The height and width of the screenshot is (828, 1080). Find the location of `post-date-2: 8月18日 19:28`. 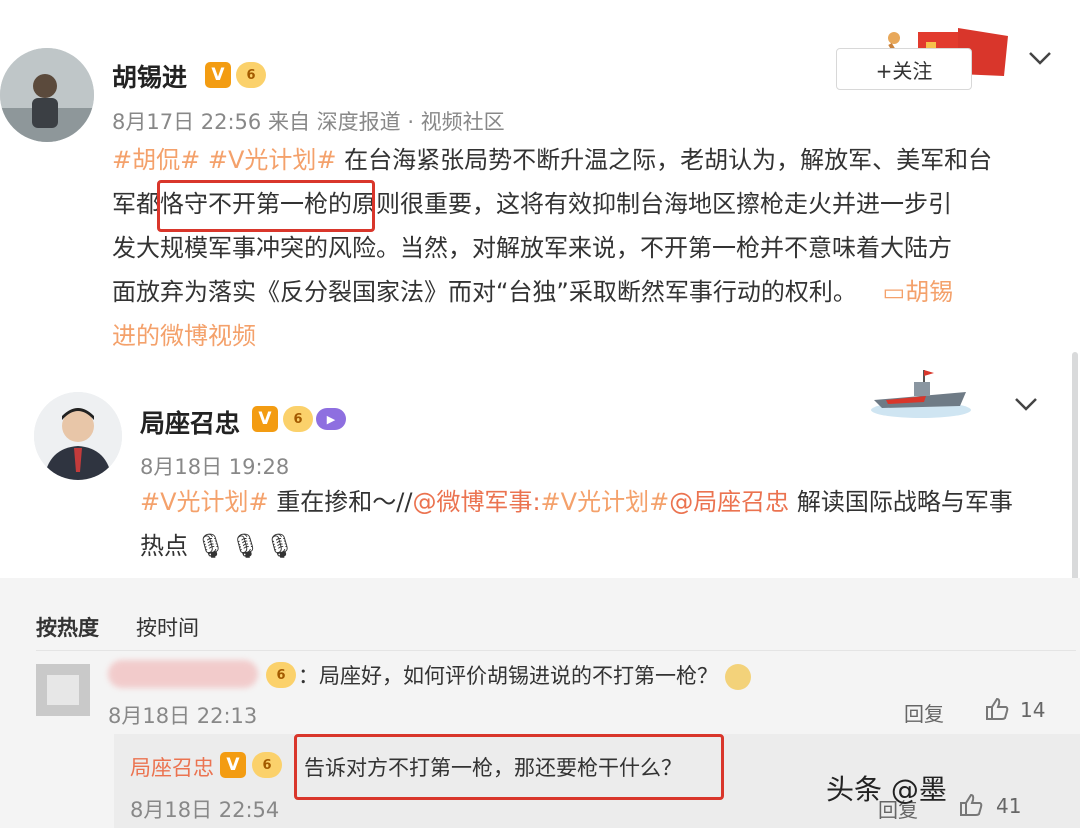

post-date-2: 8月18日 19:28 is located at coordinates (215, 467).